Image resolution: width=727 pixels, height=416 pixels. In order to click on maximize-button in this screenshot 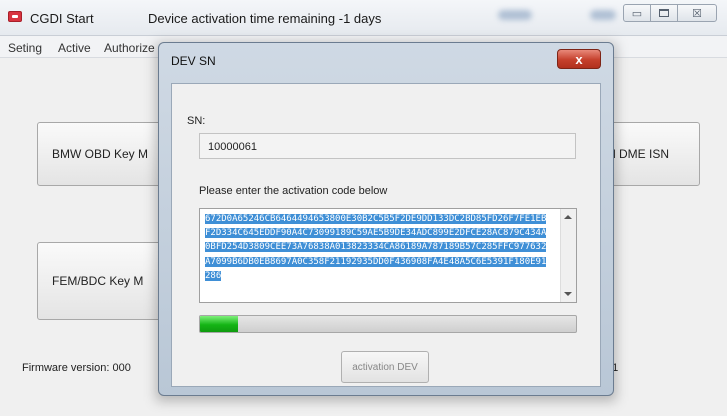, I will do `click(664, 13)`.